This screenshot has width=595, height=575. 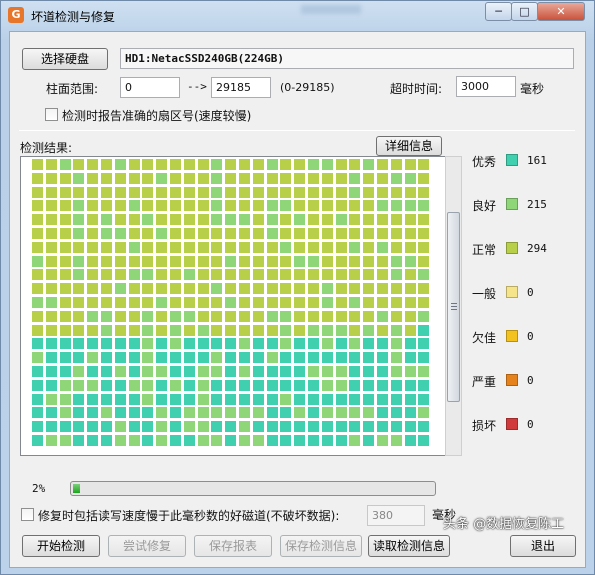 I want to click on legend-label: 良好, so click(x=484, y=206).